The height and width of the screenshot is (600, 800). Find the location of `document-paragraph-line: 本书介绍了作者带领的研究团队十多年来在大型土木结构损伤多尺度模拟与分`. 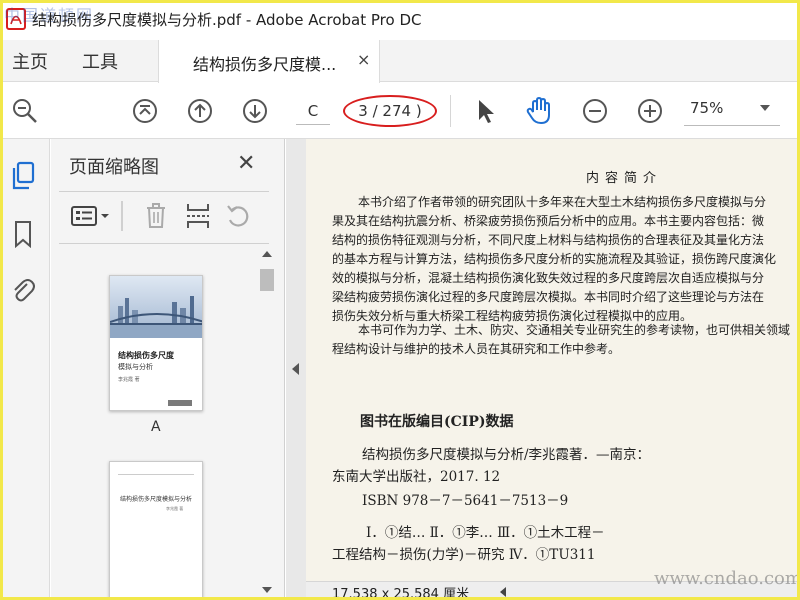

document-paragraph-line: 本书介绍了作者带领的研究团队十多年来在大型土木结构损伤多尺度模拟与分 is located at coordinates (562, 202).